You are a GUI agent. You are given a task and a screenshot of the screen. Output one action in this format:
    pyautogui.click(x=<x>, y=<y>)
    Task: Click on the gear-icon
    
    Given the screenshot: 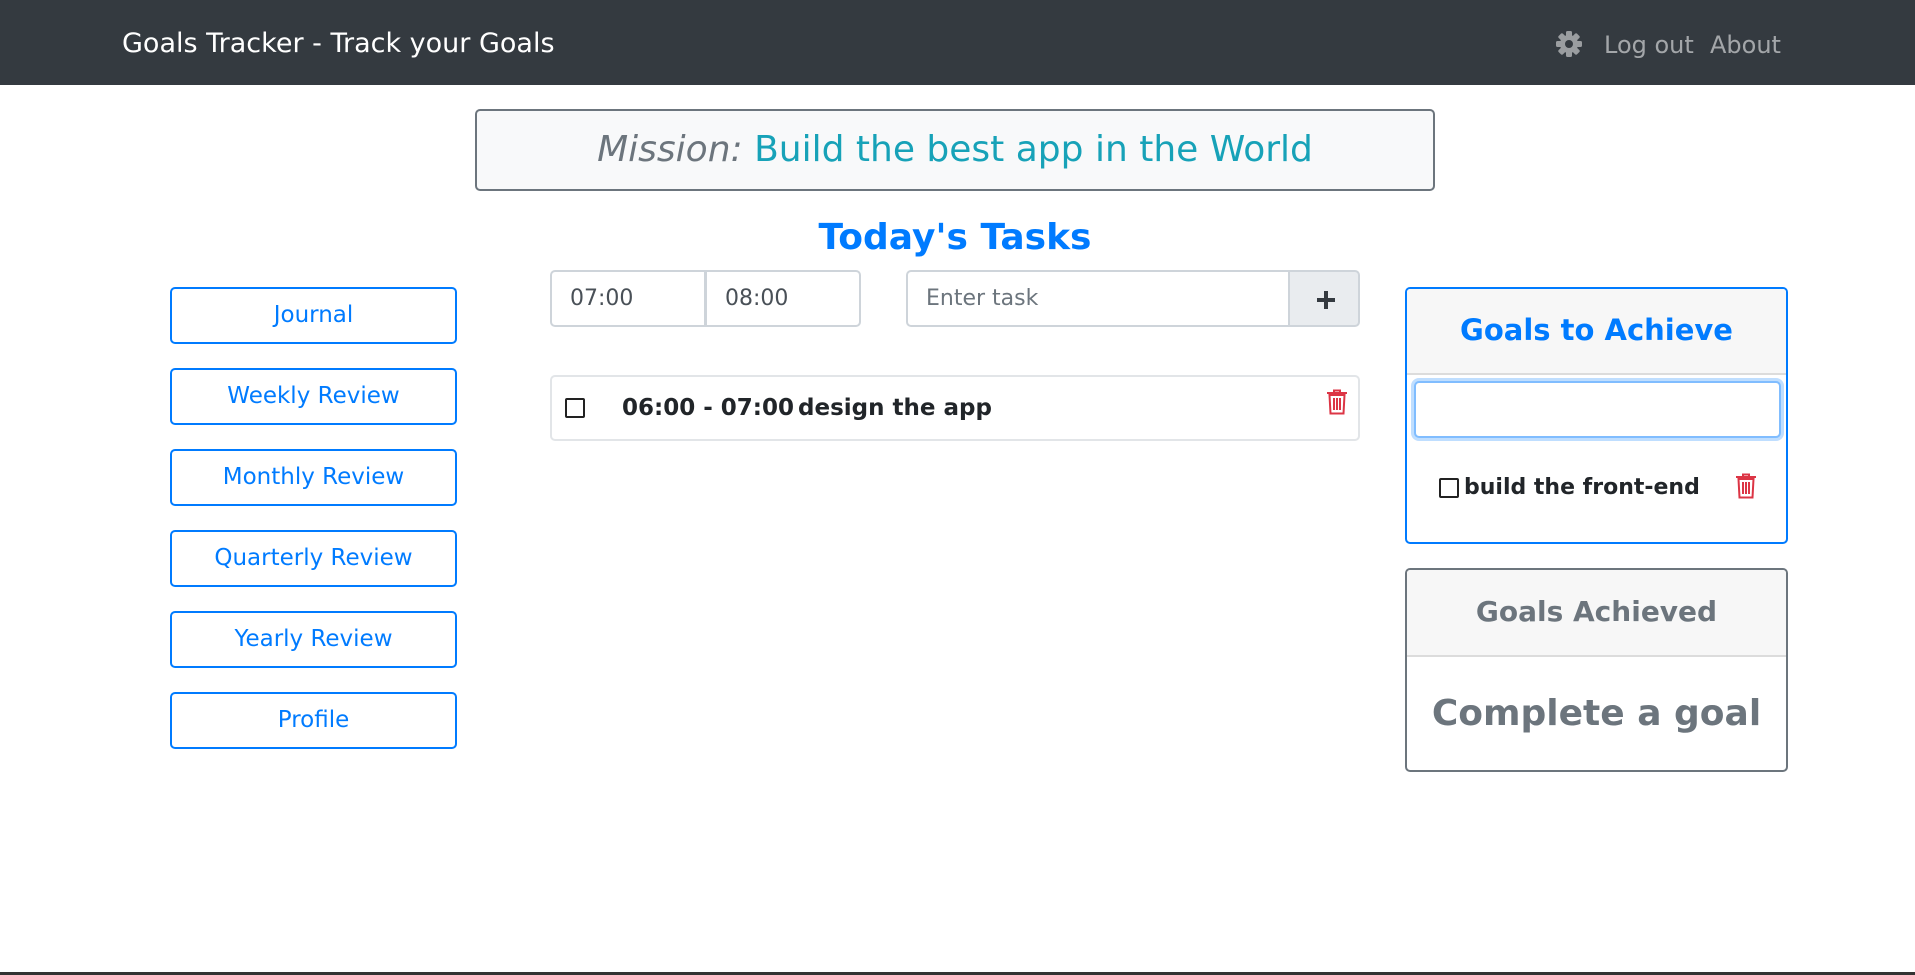 What is the action you would take?
    pyautogui.click(x=1569, y=44)
    